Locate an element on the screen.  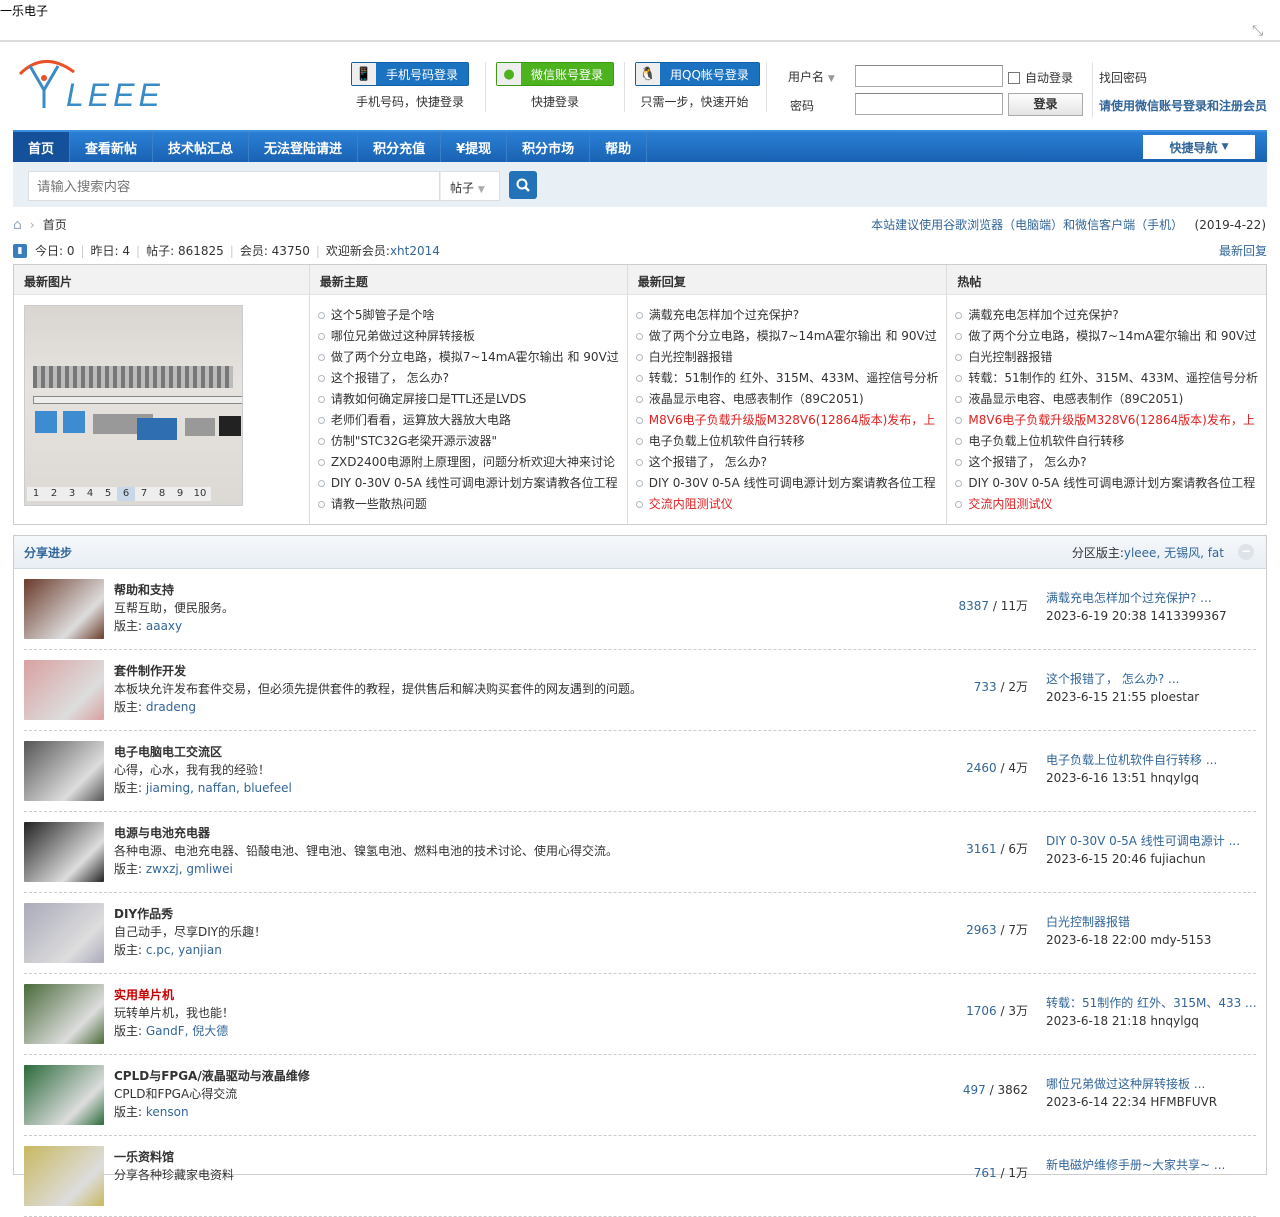
forum-name-link: 一乐资料馆 is located at coordinates (174, 1157).